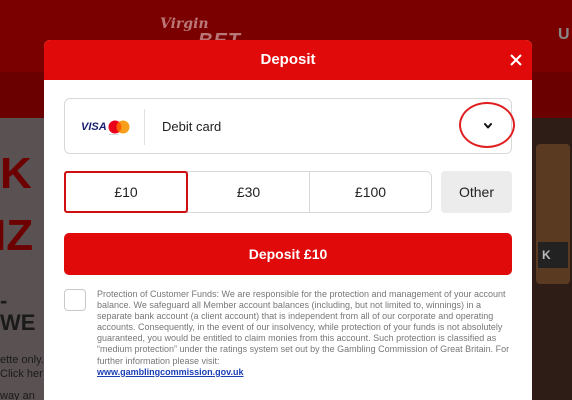 This screenshot has height=400, width=572. I want to click on promo-heading-1: K, so click(16, 173).